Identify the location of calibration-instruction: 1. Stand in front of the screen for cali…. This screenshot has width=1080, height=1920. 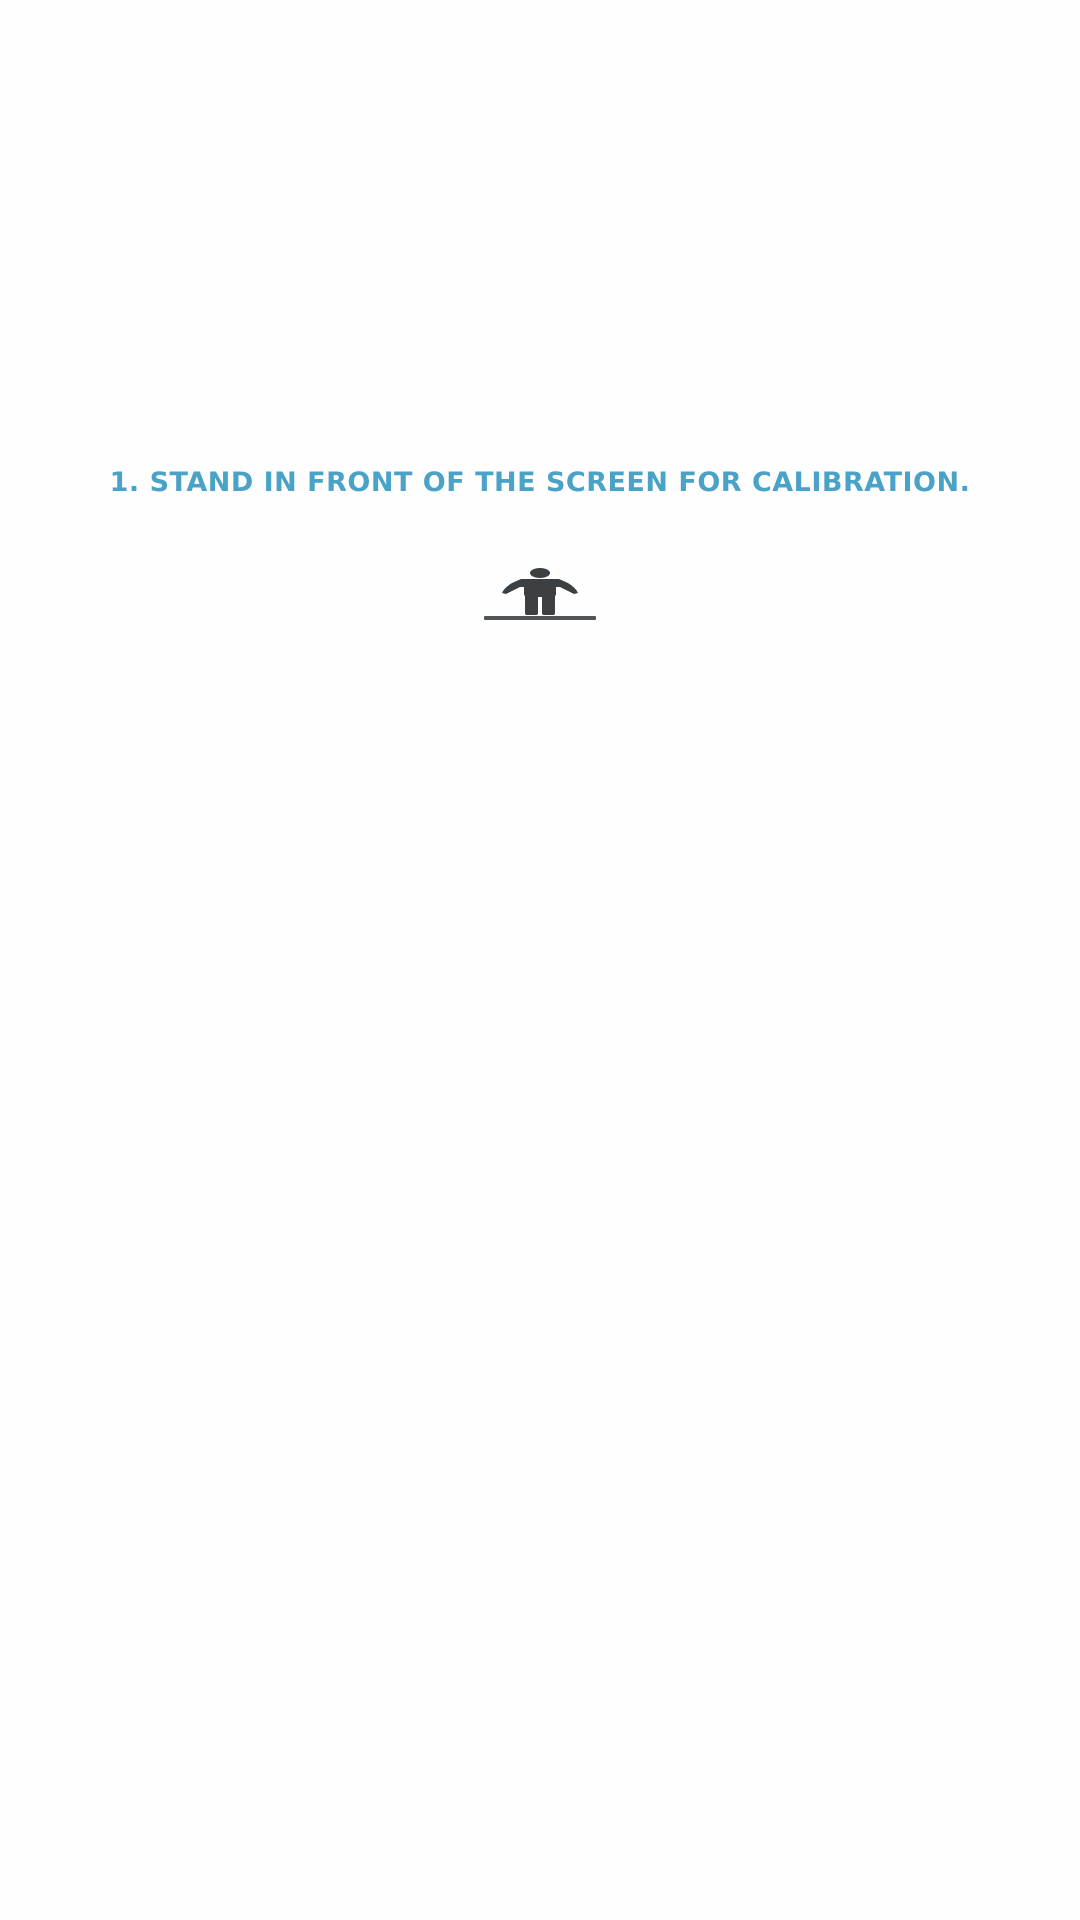
(540, 482).